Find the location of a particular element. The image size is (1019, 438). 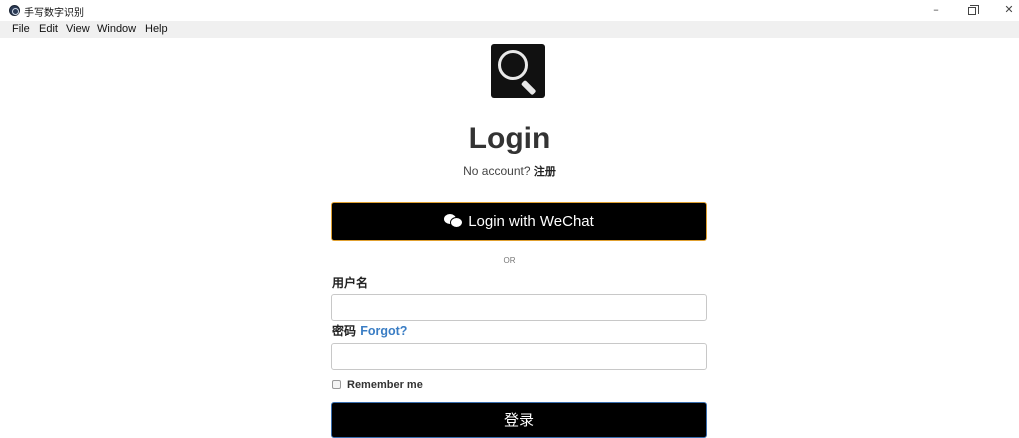

lens-shape is located at coordinates (513, 65).